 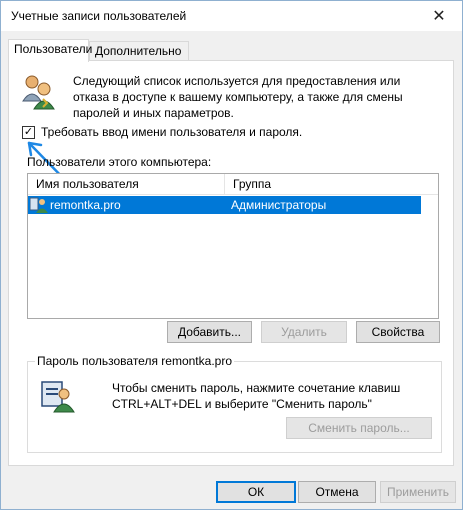 What do you see at coordinates (38, 92) in the screenshot?
I see `users-icon` at bounding box center [38, 92].